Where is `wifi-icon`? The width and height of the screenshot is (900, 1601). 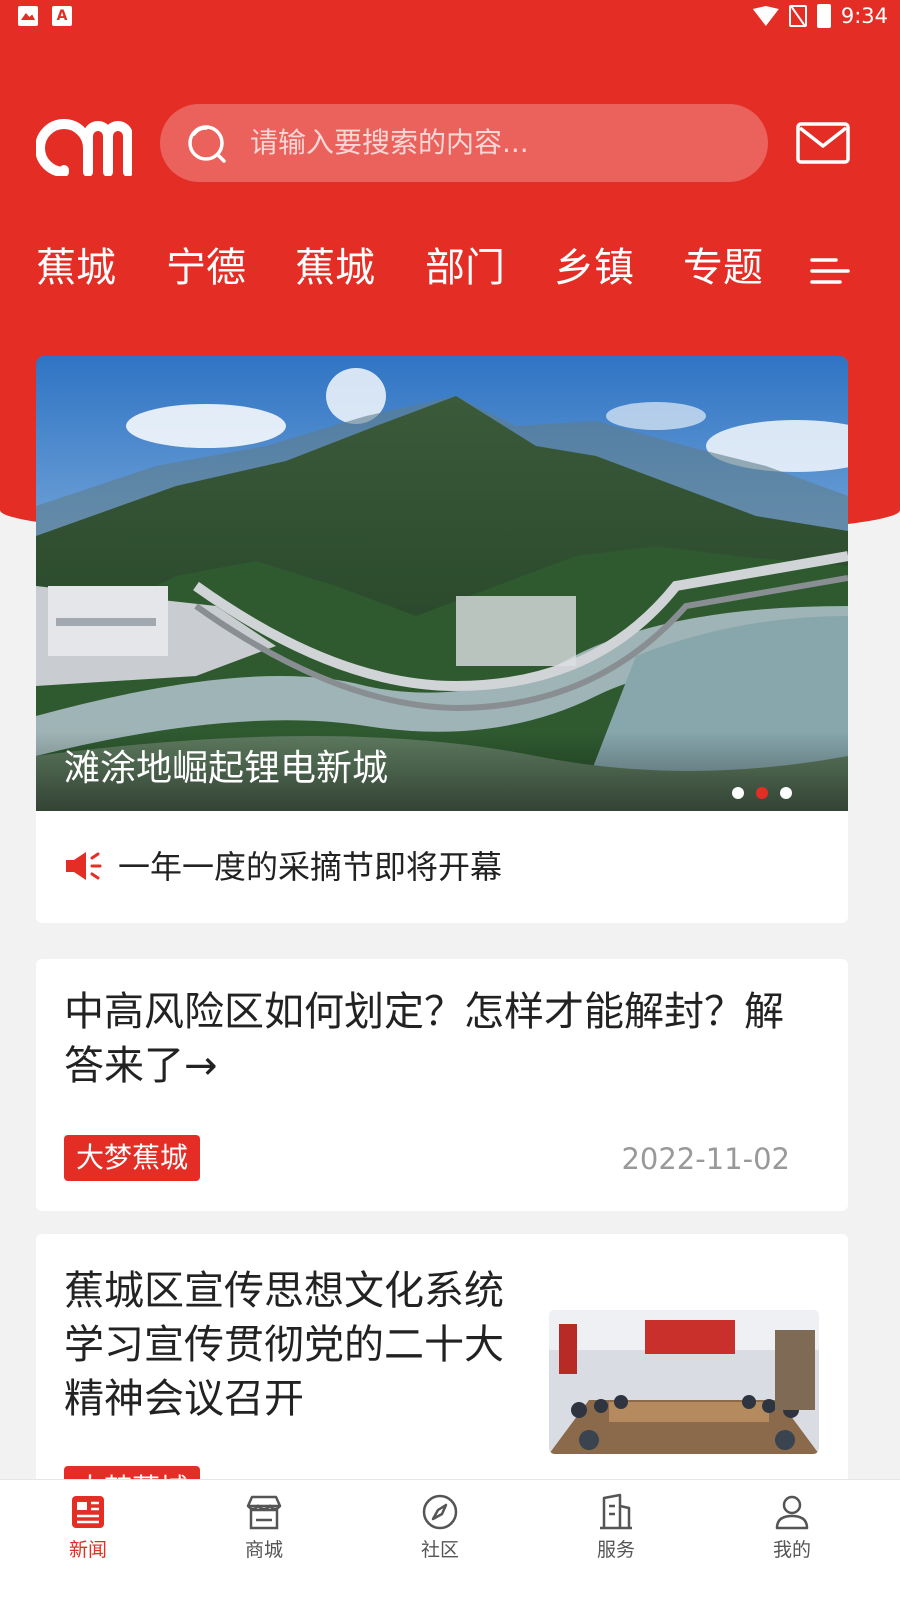
wifi-icon is located at coordinates (765, 16).